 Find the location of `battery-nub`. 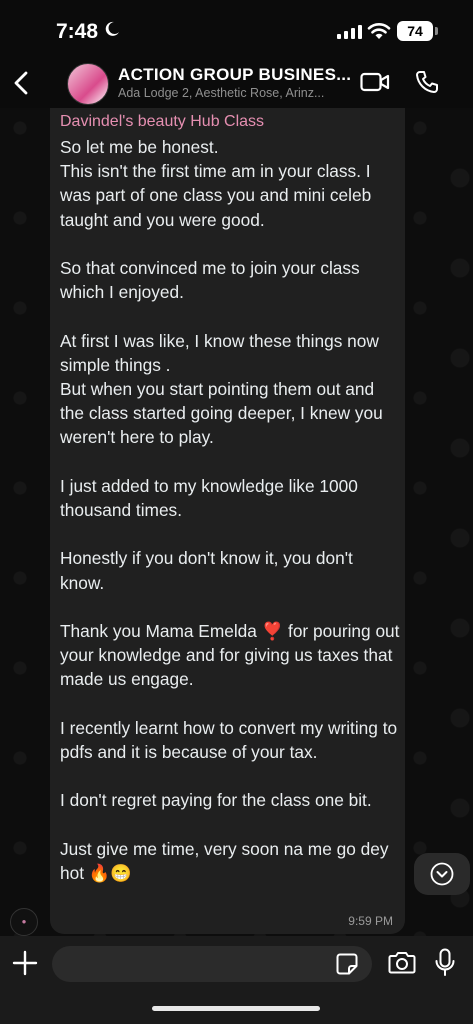

battery-nub is located at coordinates (436, 31).